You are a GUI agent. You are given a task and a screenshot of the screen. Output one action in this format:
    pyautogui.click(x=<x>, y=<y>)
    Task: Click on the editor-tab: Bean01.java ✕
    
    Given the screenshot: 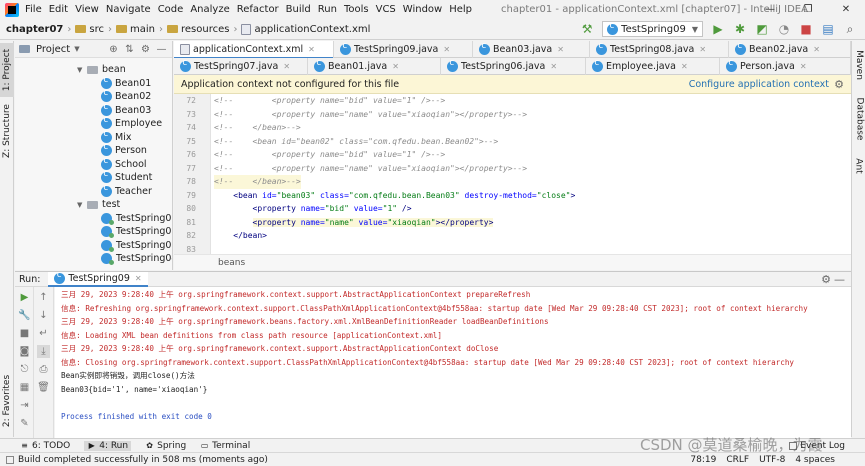 What is the action you would take?
    pyautogui.click(x=374, y=66)
    